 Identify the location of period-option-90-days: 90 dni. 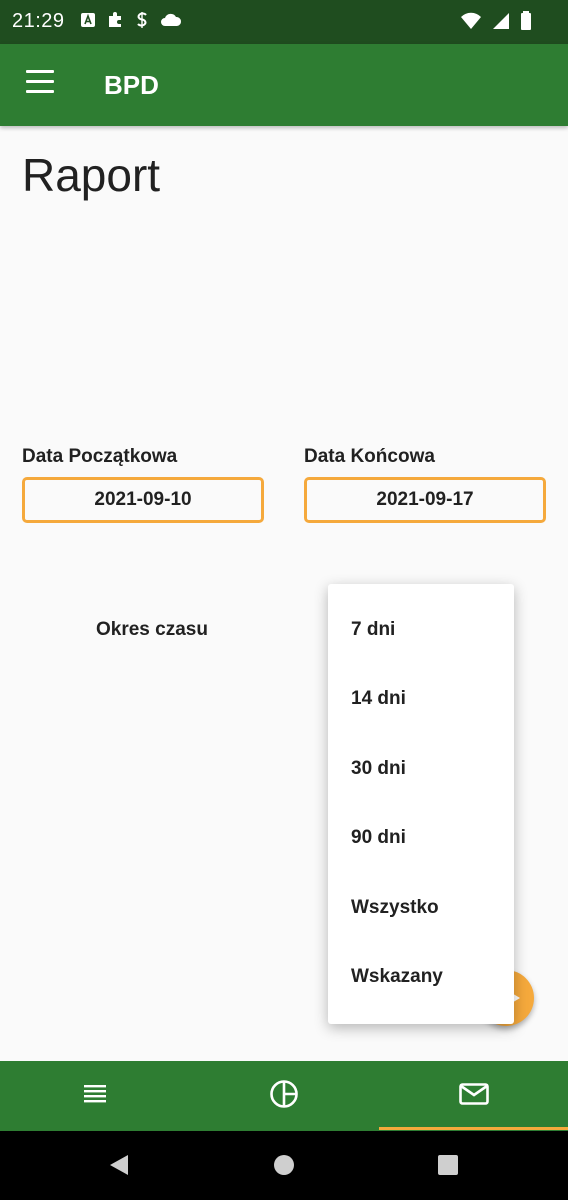
(421, 838).